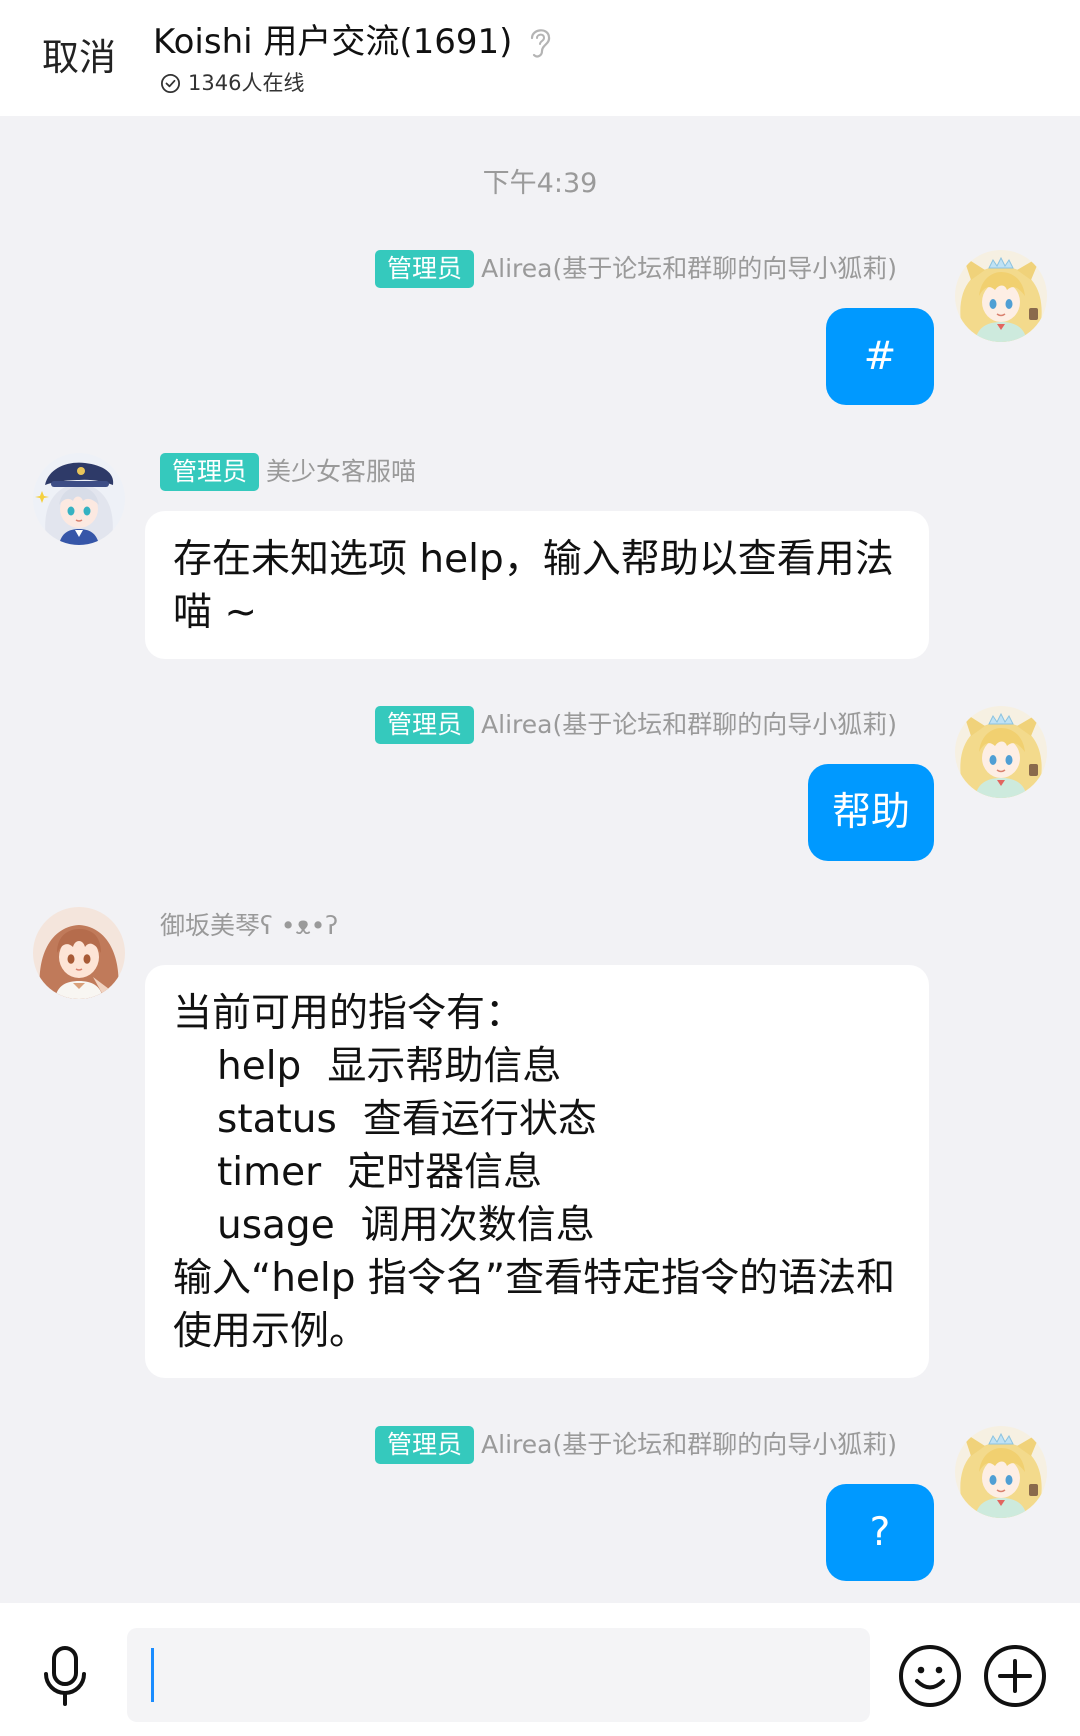  I want to click on command-line: help 显示帮助信息, so click(541, 1066).